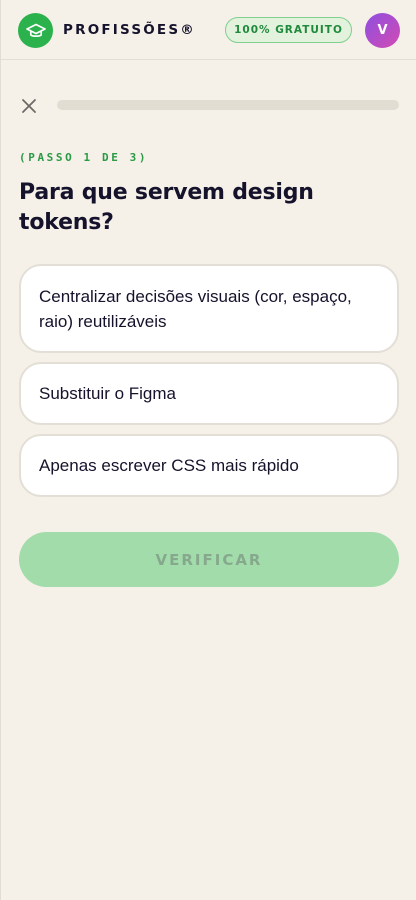 The width and height of the screenshot is (416, 900). Describe the element at coordinates (169, 465) in the screenshot. I see `answer-option-label: Apenas escrever CSS mais rápido` at that location.